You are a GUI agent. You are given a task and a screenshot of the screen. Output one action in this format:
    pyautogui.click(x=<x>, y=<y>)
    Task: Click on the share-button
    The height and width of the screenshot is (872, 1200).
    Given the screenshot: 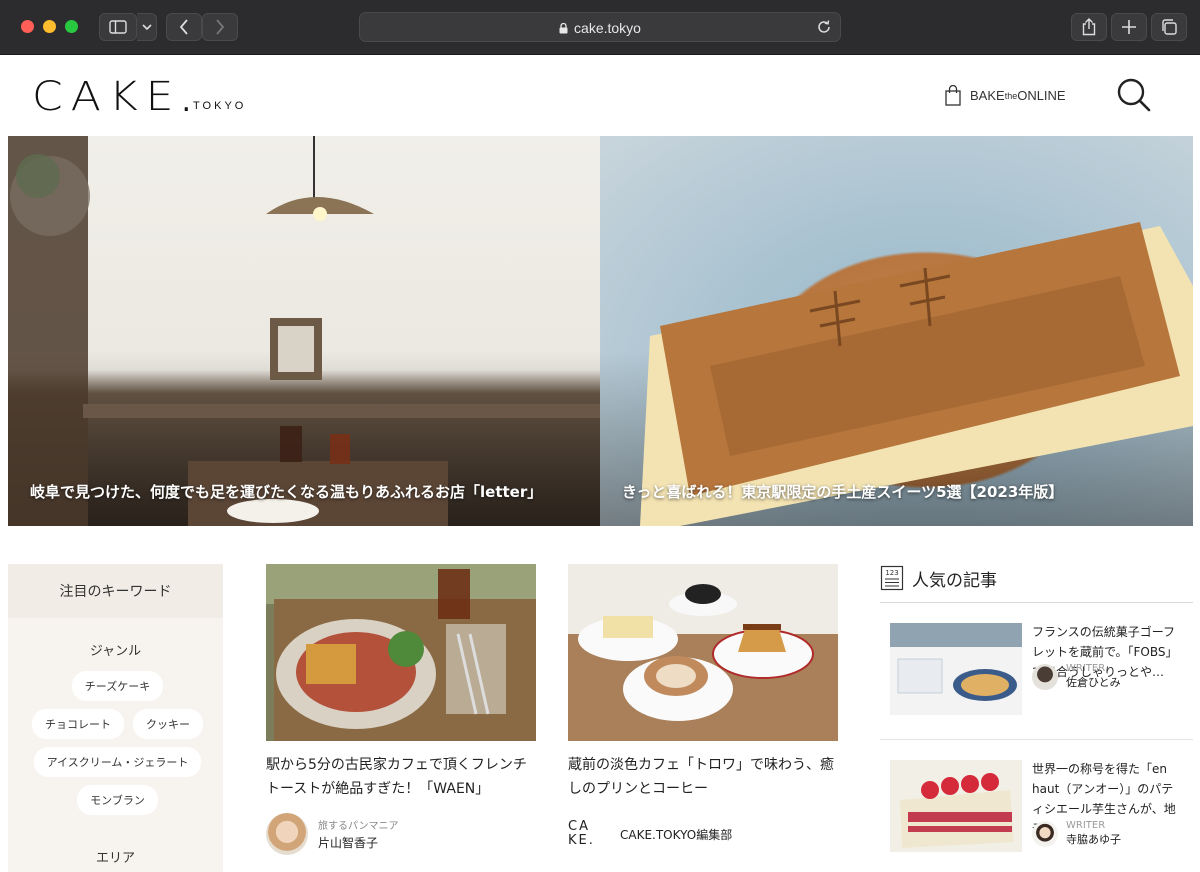 What is the action you would take?
    pyautogui.click(x=1089, y=27)
    